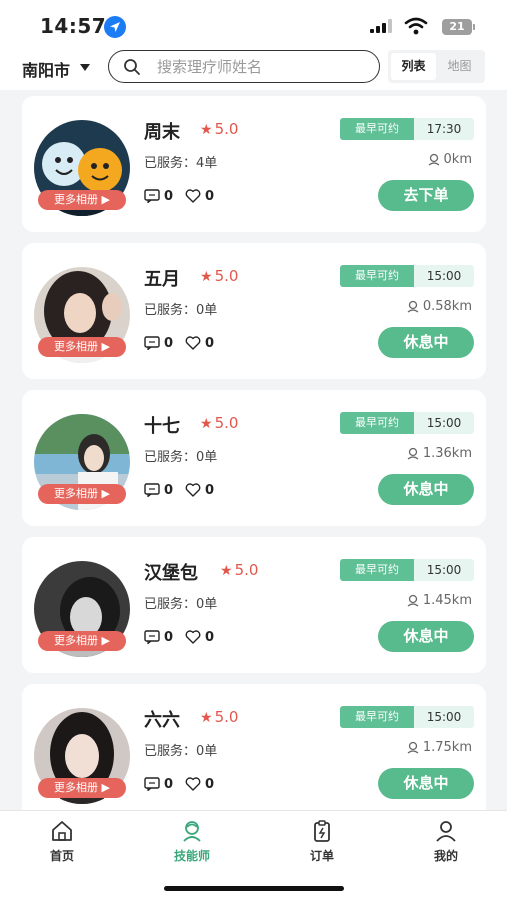  What do you see at coordinates (446, 831) in the screenshot?
I see `profile-icon` at bounding box center [446, 831].